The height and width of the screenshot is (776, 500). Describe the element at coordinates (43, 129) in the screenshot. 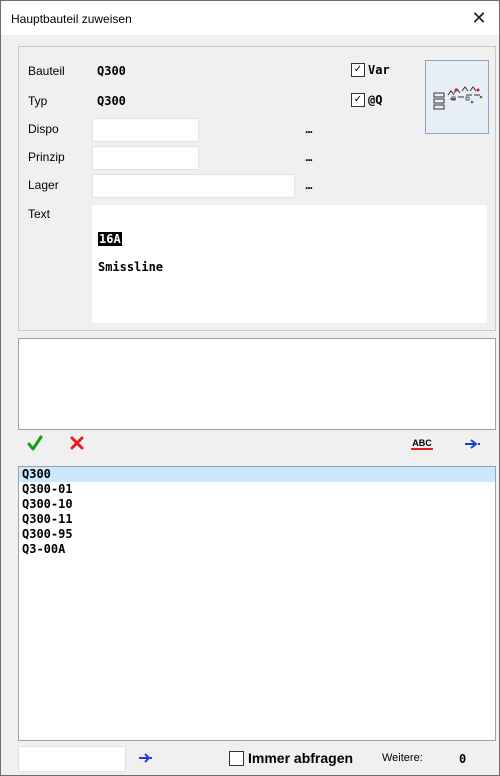

I see `dispo-label: Dispo` at that location.